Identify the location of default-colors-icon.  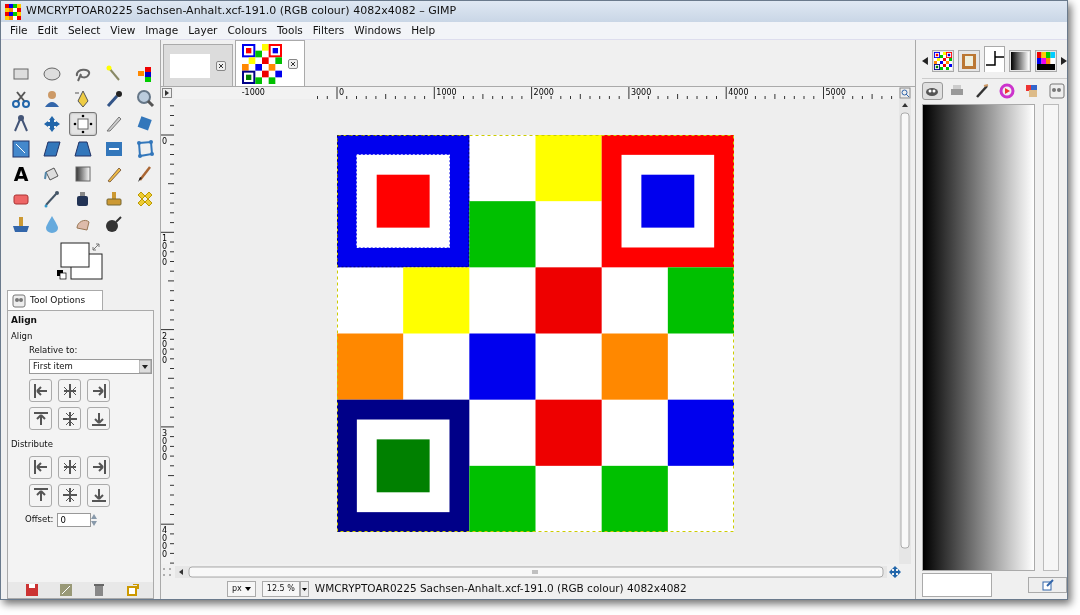
(62, 275).